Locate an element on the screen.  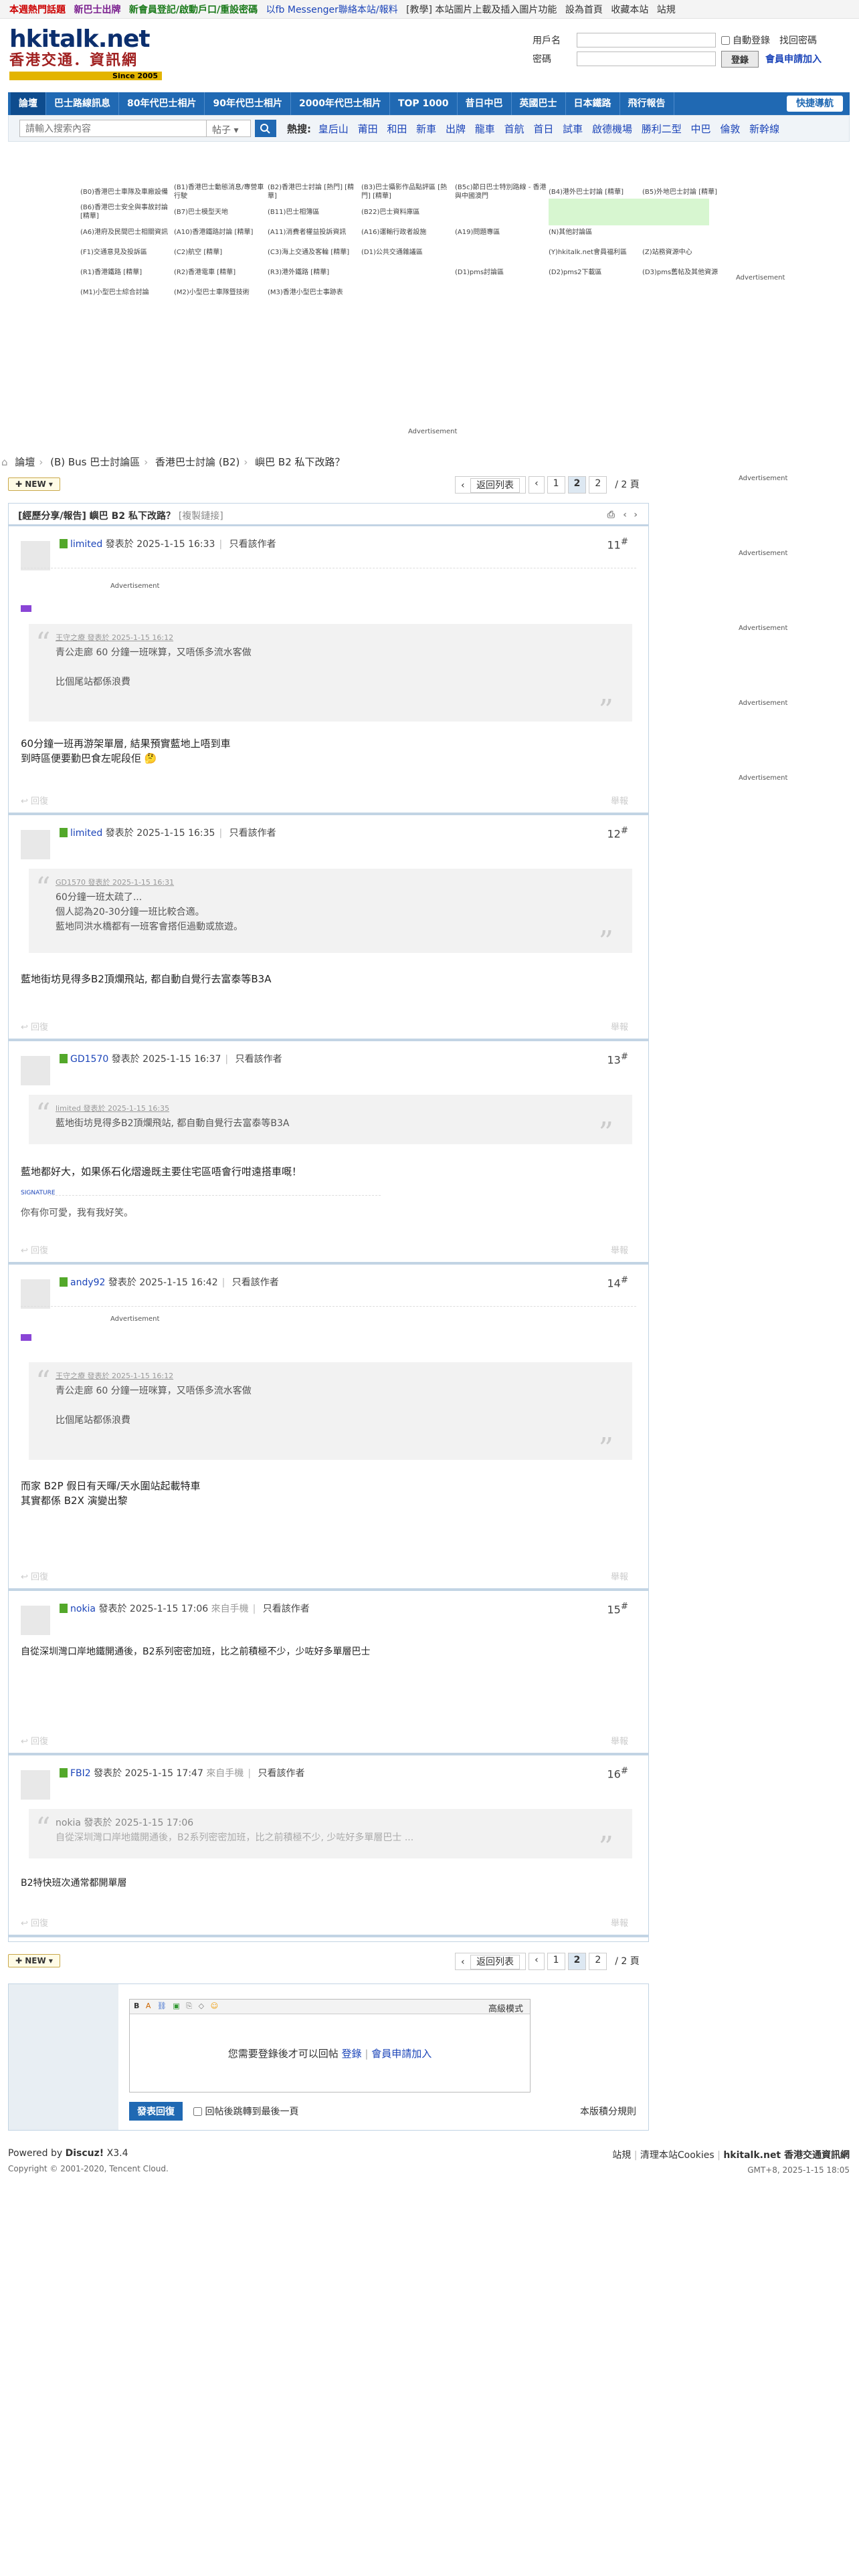
forum-link: (A19)問題專區 is located at coordinates (502, 232).